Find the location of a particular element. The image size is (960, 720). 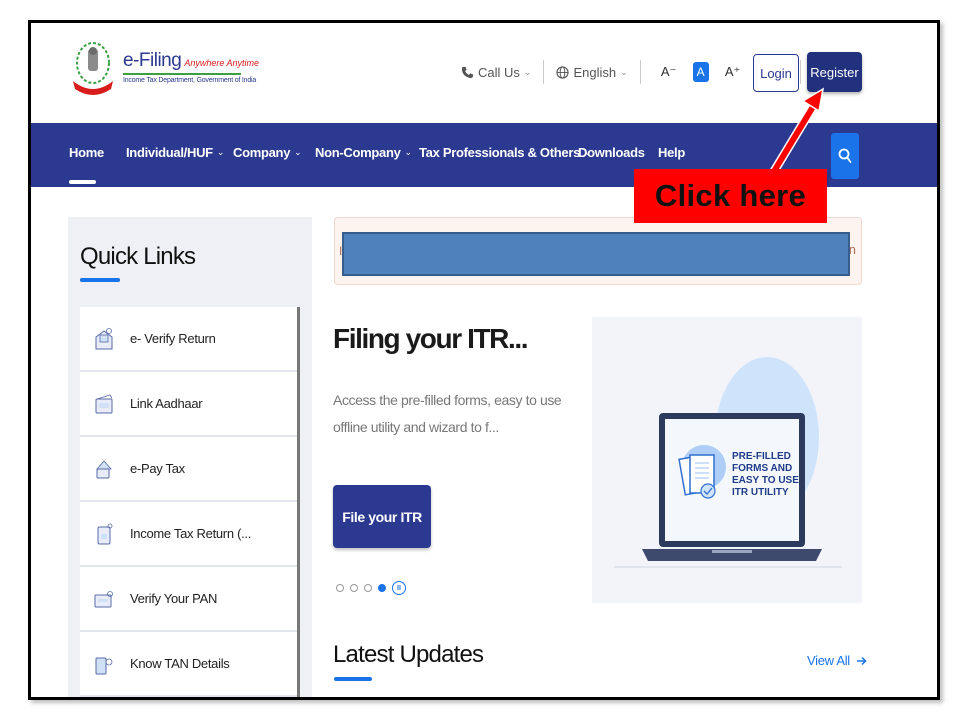

quick-link-label: Verify Your PAN is located at coordinates (174, 598).